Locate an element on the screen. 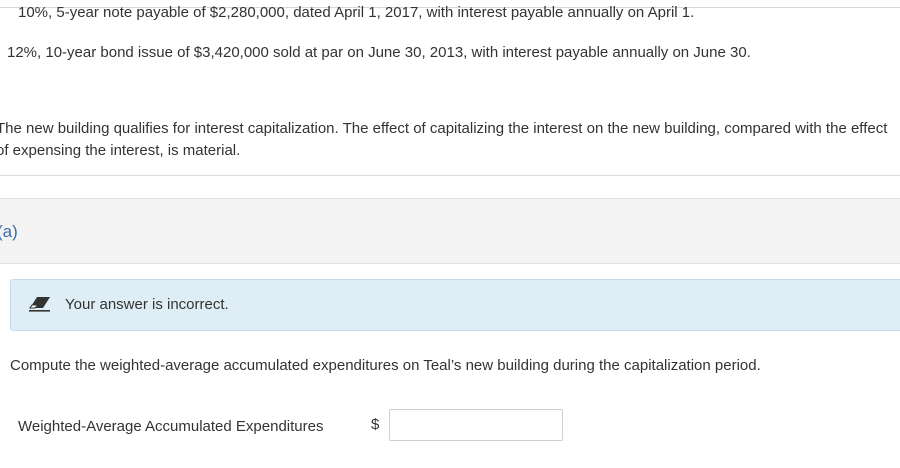  section-divider is located at coordinates (450, 175).